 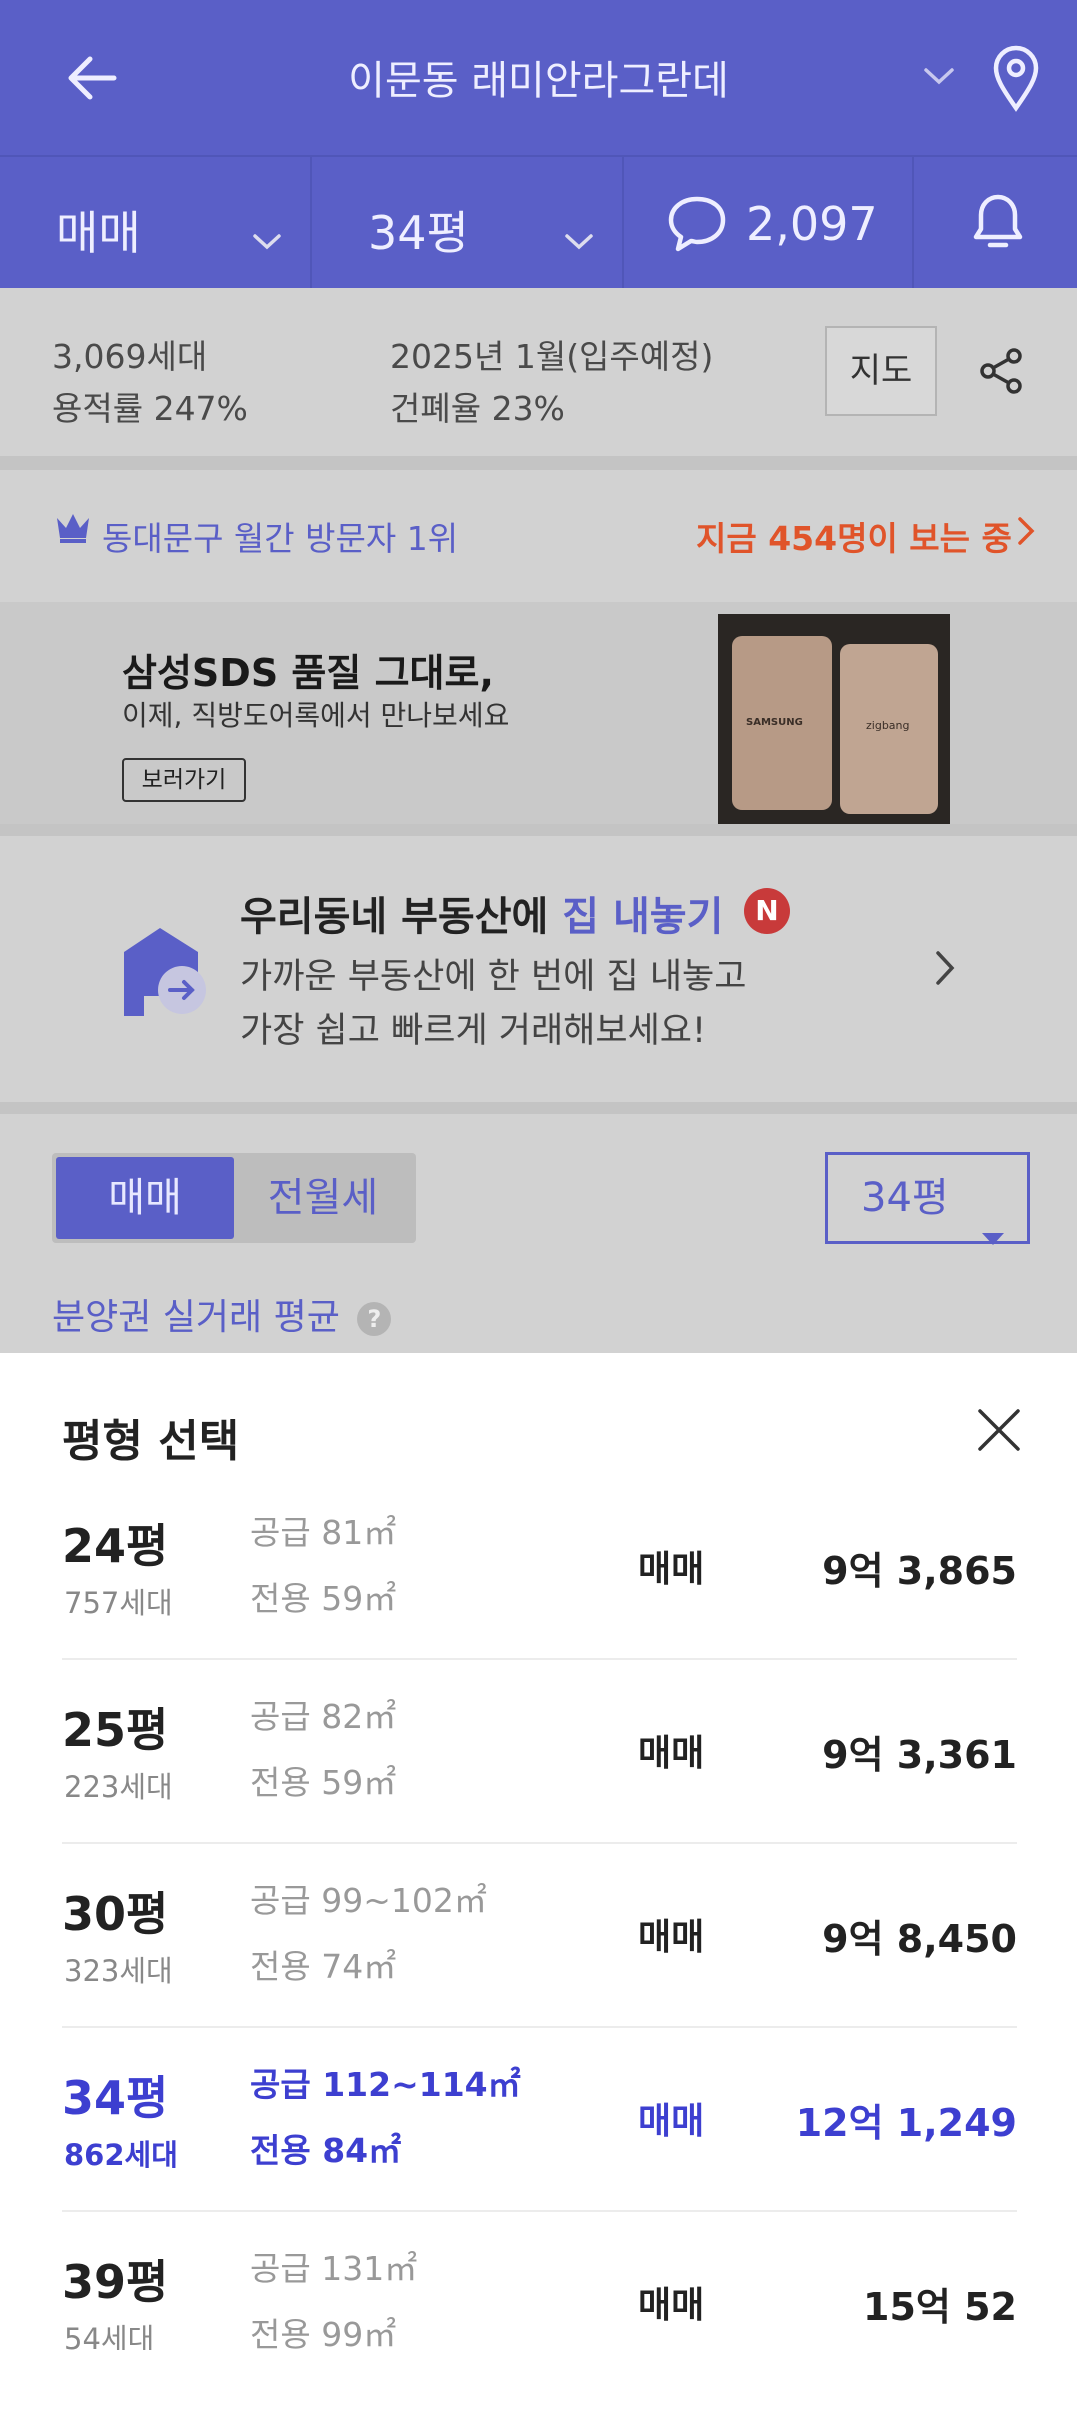 I want to click on top-bar: 이문동 래미안라그란데, so click(x=538, y=77).